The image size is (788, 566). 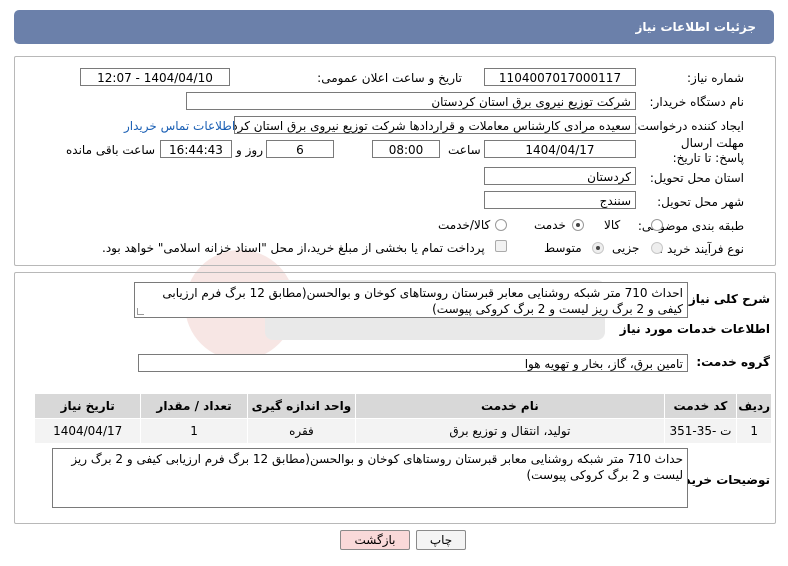 What do you see at coordinates (179, 126) in the screenshot?
I see `contact-buyer-link: اطلاعات تماس خریدار` at bounding box center [179, 126].